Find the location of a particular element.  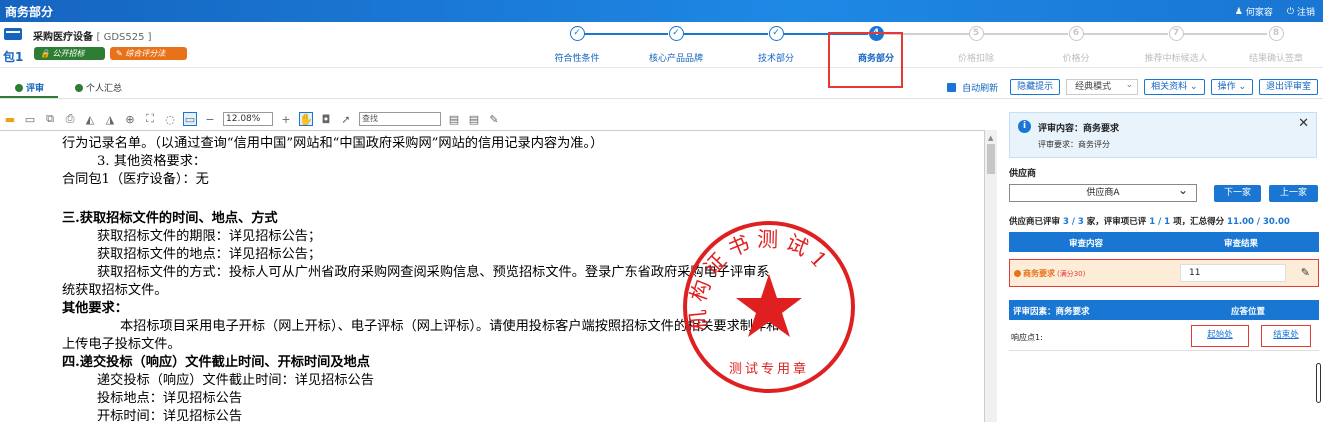

score-input: 11 is located at coordinates (1233, 273).